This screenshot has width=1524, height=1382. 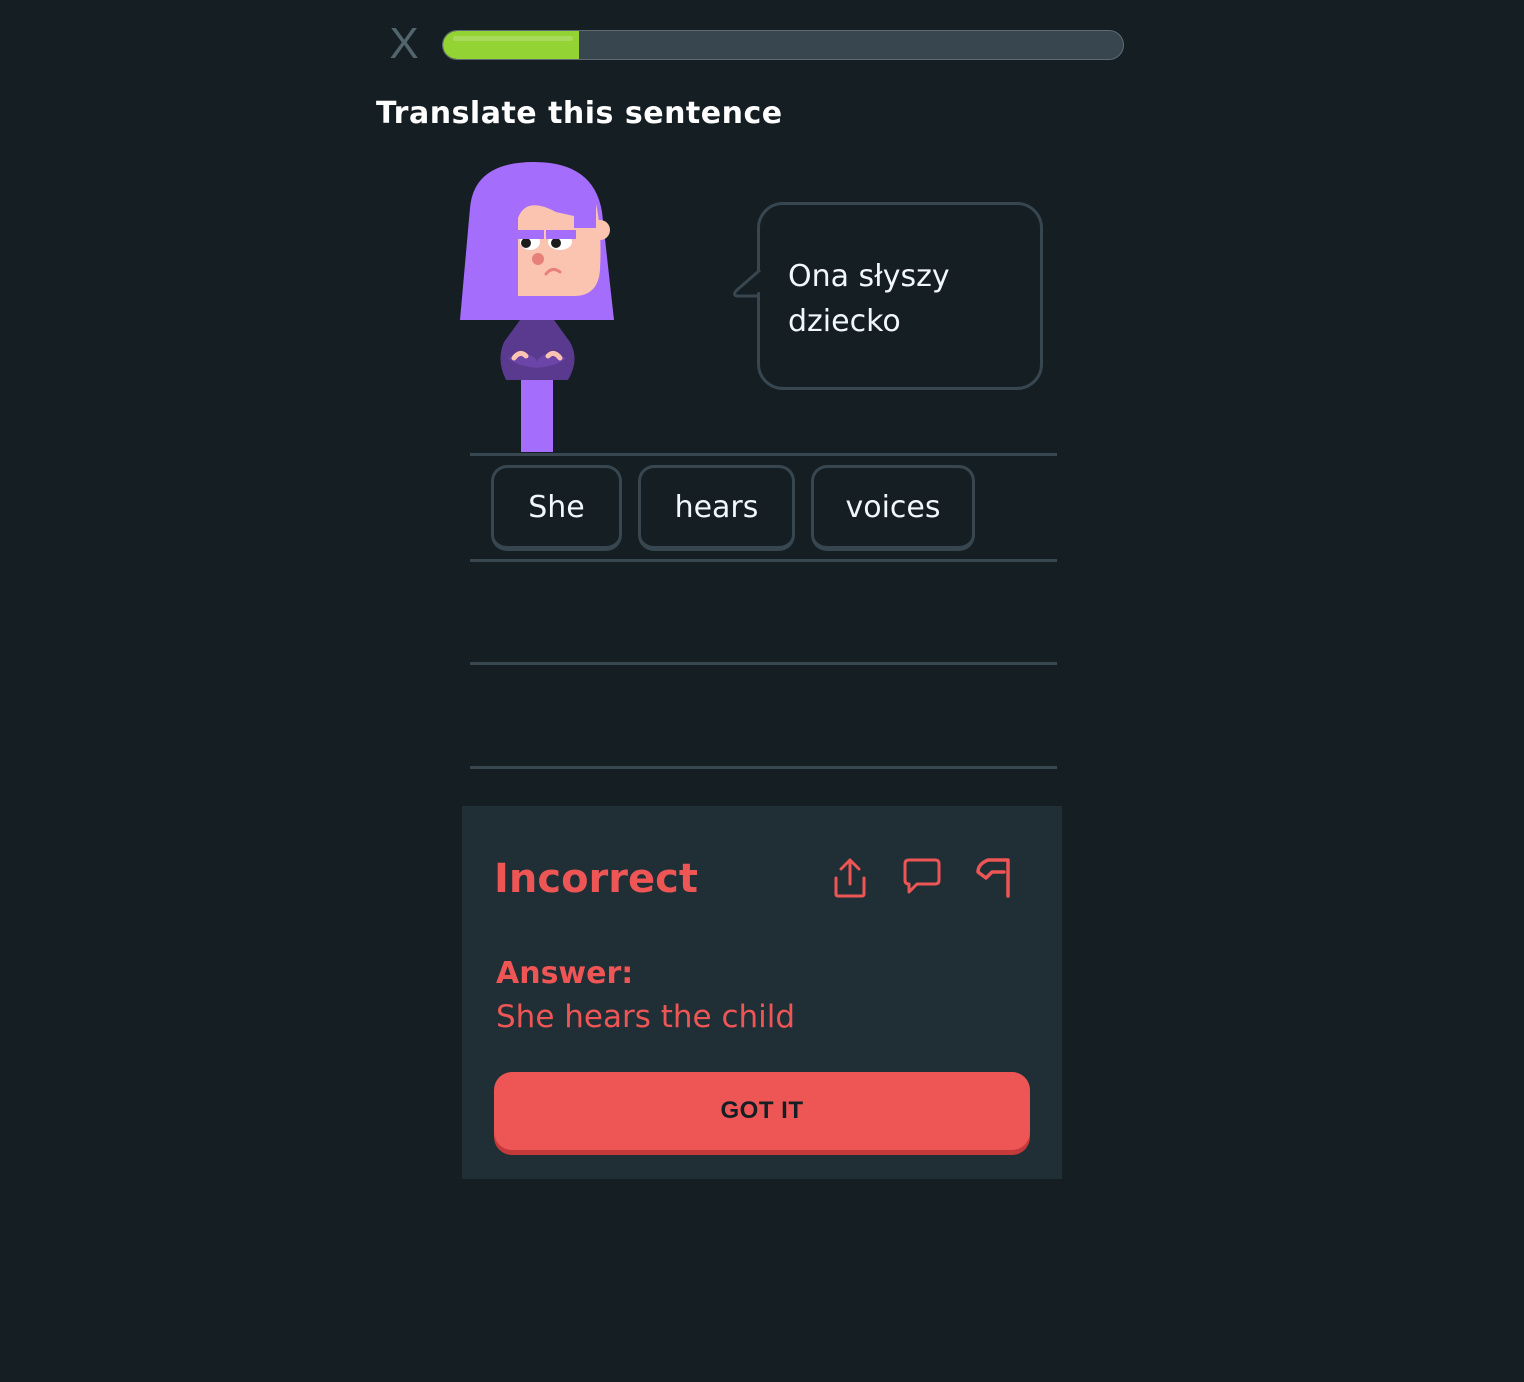 I want to click on close-button: X, so click(x=404, y=44).